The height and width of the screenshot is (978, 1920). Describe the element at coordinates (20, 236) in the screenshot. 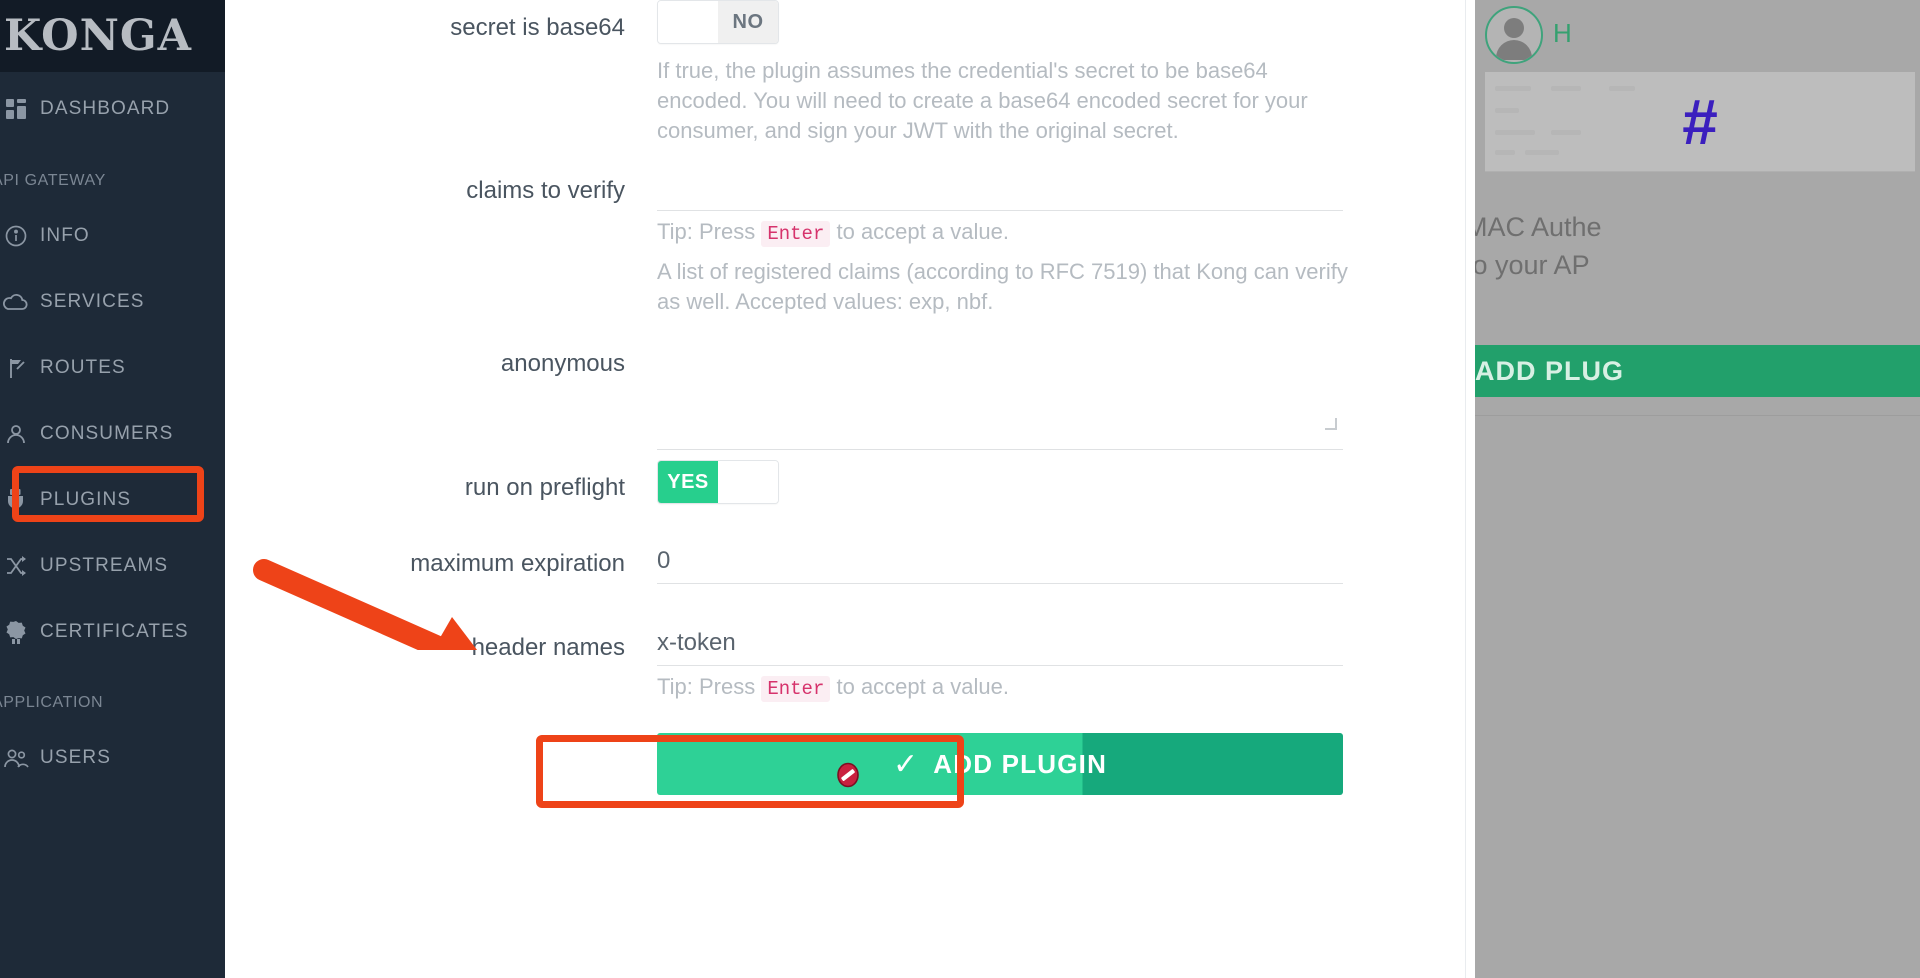

I see `info-circle-icon` at that location.